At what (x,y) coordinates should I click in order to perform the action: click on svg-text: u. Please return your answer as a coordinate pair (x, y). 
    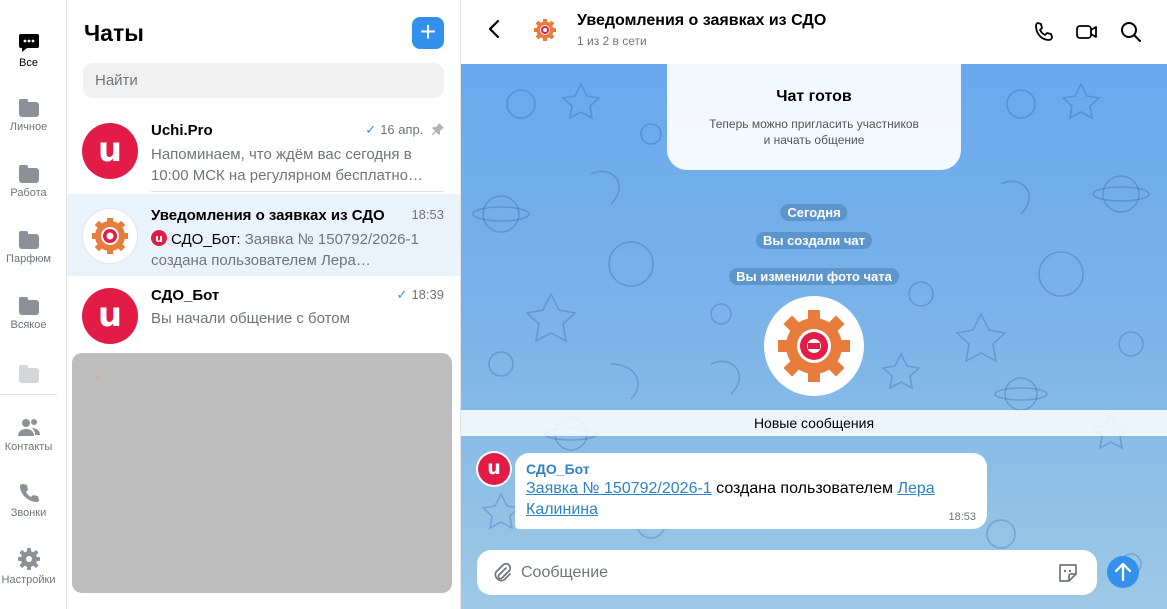
    Looking at the image, I should click on (159, 238).